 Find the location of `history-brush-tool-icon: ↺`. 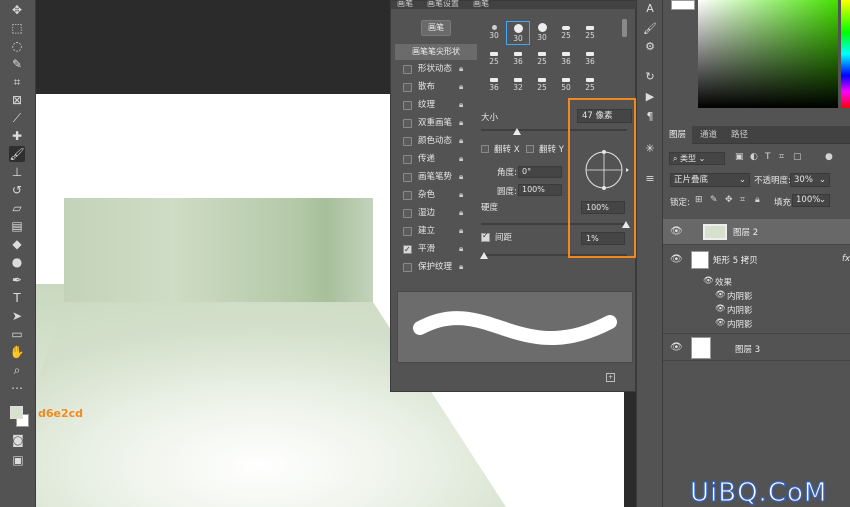

history-brush-tool-icon: ↺ is located at coordinates (17, 190).